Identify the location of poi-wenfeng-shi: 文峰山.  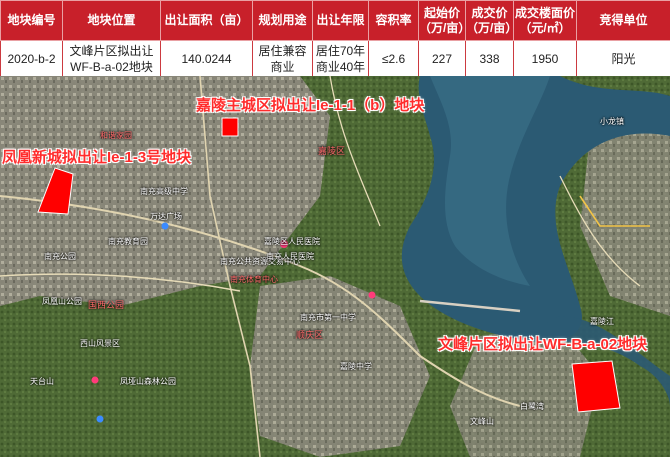
(482, 421).